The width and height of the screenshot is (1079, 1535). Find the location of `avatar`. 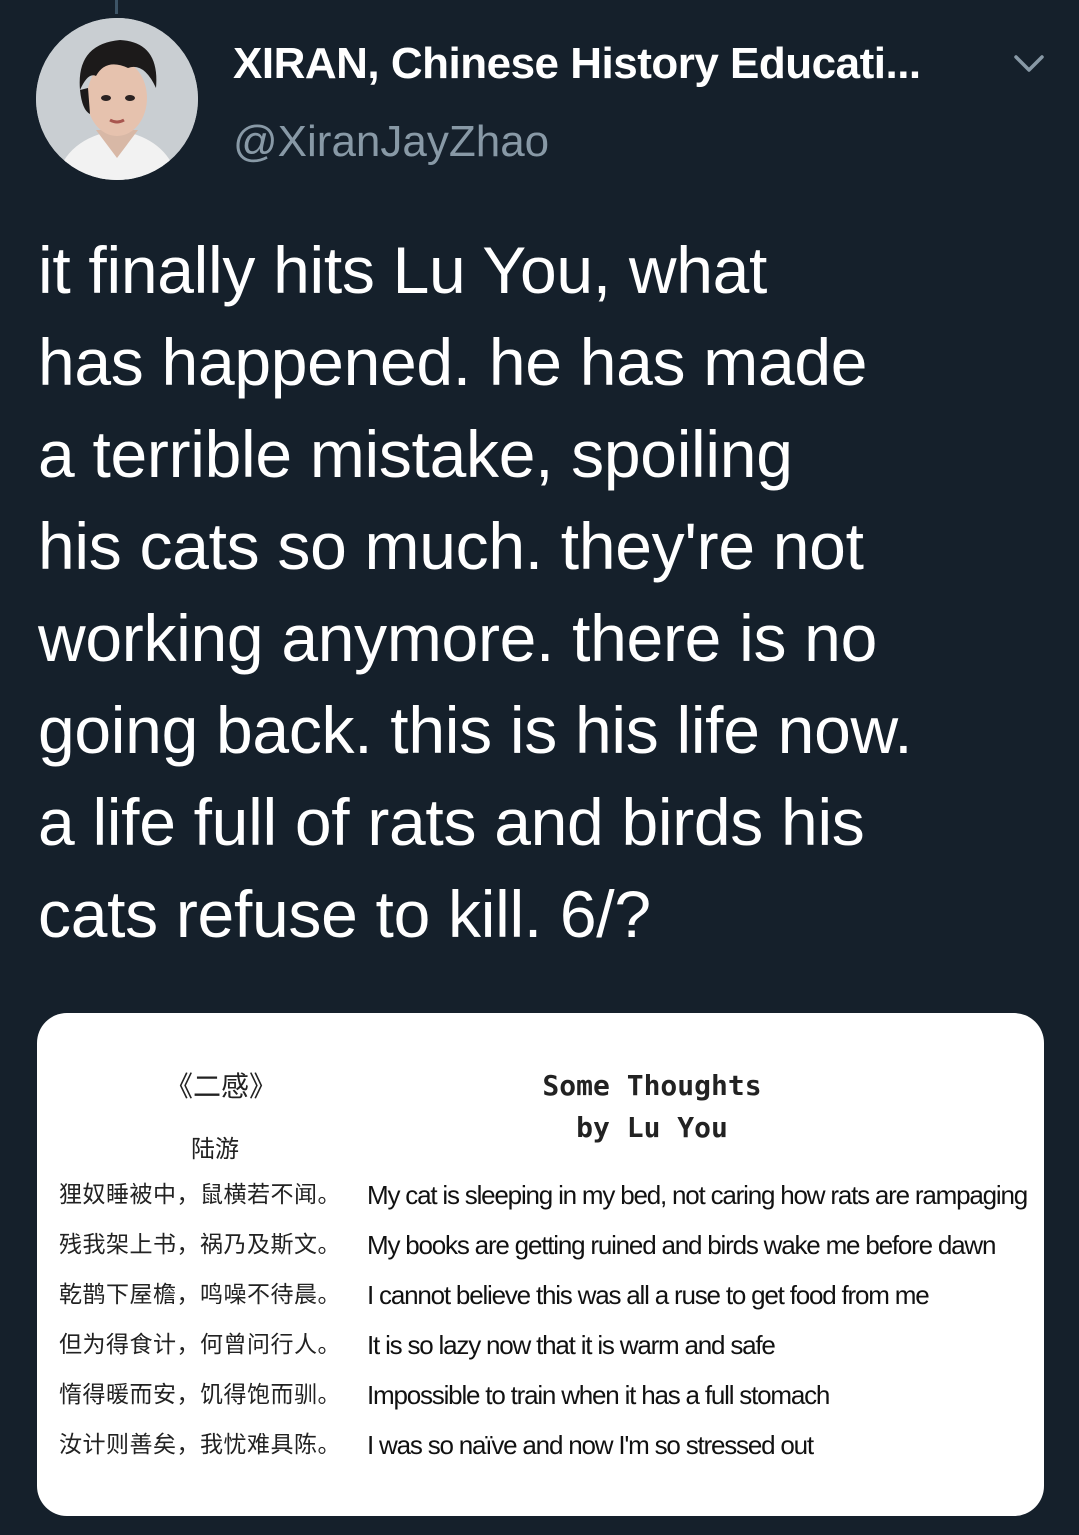

avatar is located at coordinates (117, 99).